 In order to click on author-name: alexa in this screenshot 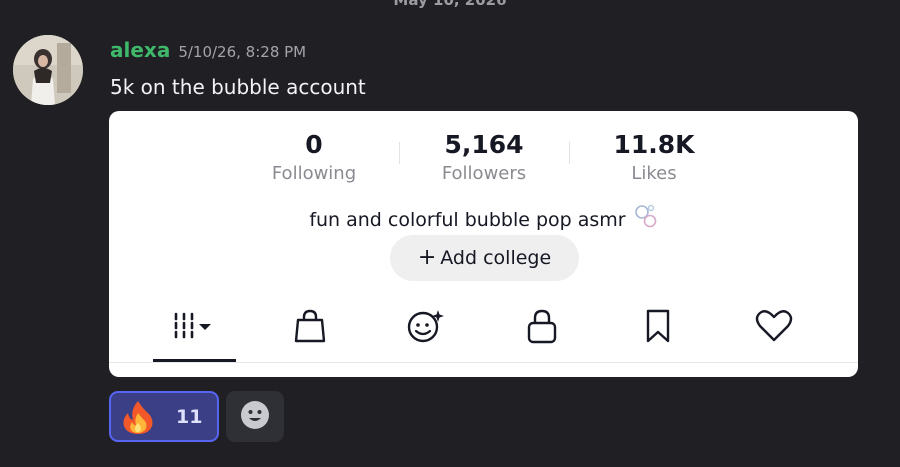, I will do `click(140, 50)`.